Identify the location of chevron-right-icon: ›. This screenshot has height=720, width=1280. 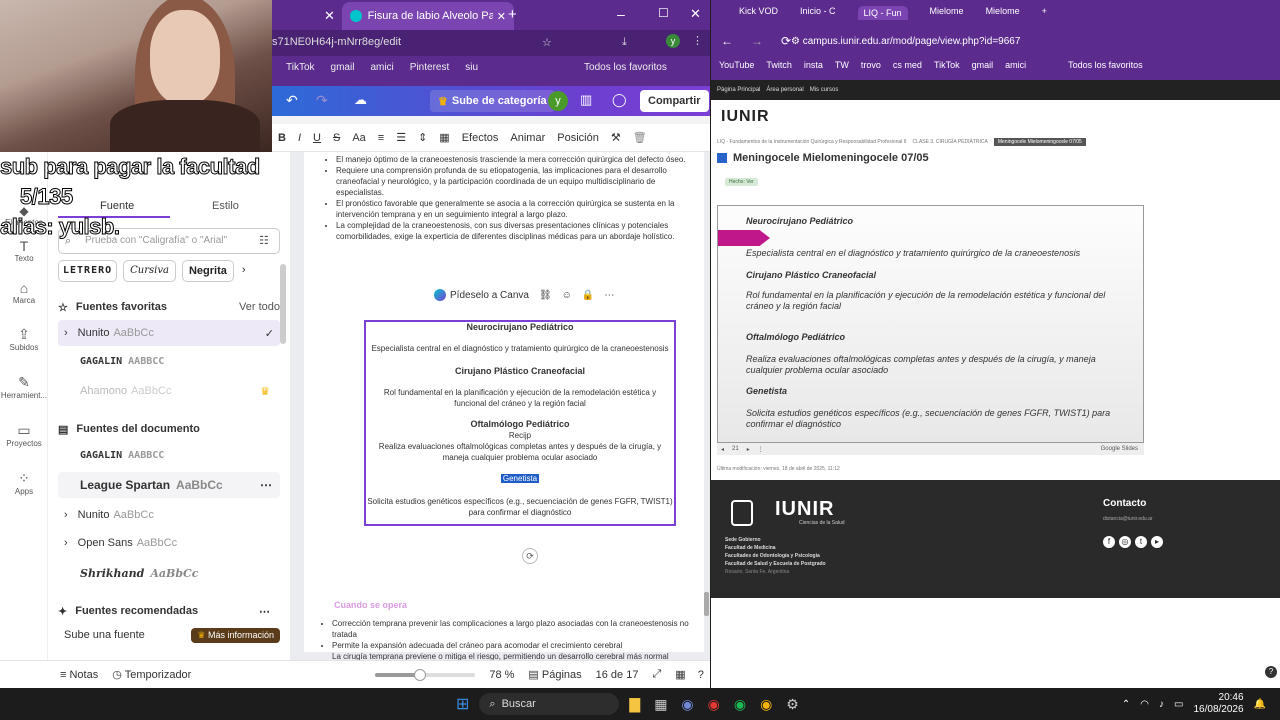
(244, 271).